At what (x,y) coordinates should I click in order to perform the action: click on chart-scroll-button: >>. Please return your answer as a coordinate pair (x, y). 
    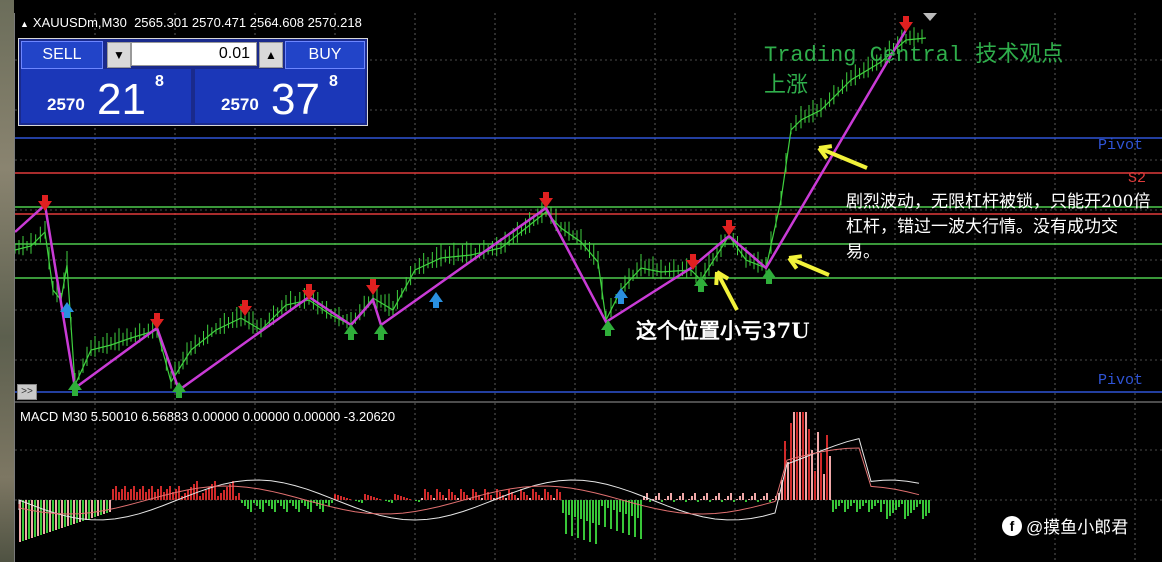
    Looking at the image, I should click on (27, 392).